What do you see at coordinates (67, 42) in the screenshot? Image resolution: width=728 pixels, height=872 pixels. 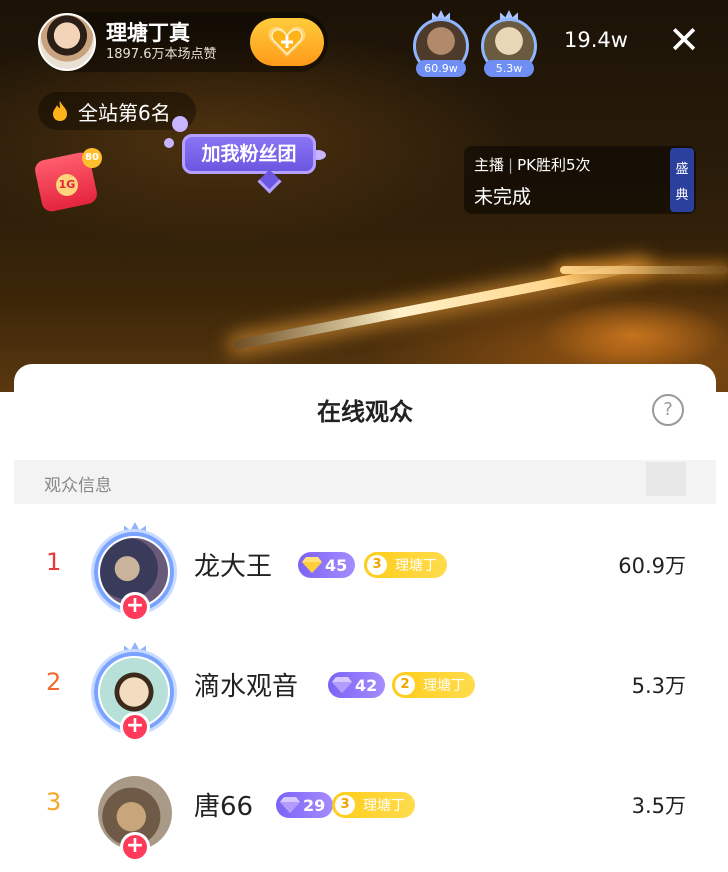 I see `host-avatar` at bounding box center [67, 42].